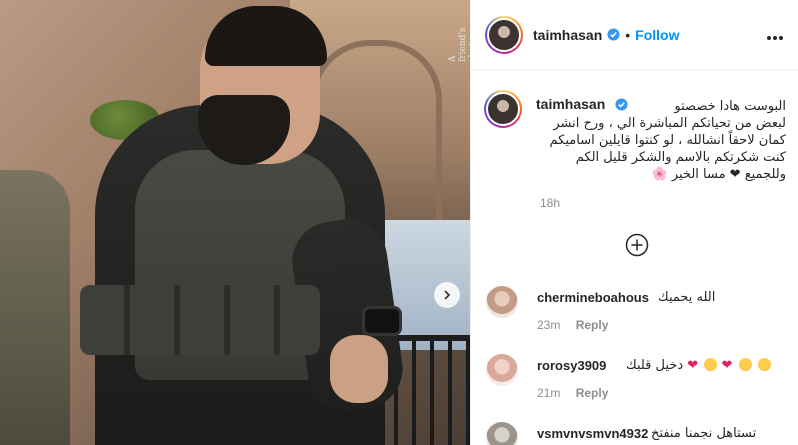 This screenshot has width=798, height=445. What do you see at coordinates (382, 321) in the screenshot?
I see `wrist-watch` at bounding box center [382, 321].